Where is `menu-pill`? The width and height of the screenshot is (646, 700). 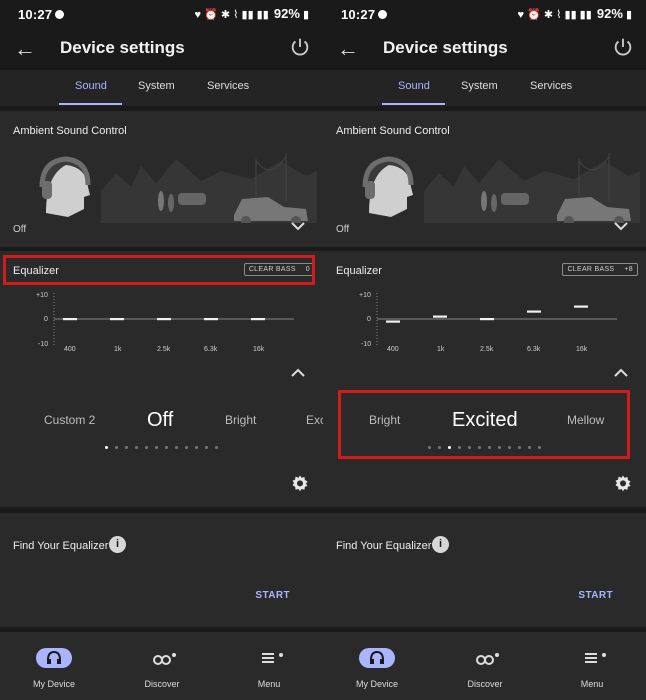 menu-pill is located at coordinates (269, 658).